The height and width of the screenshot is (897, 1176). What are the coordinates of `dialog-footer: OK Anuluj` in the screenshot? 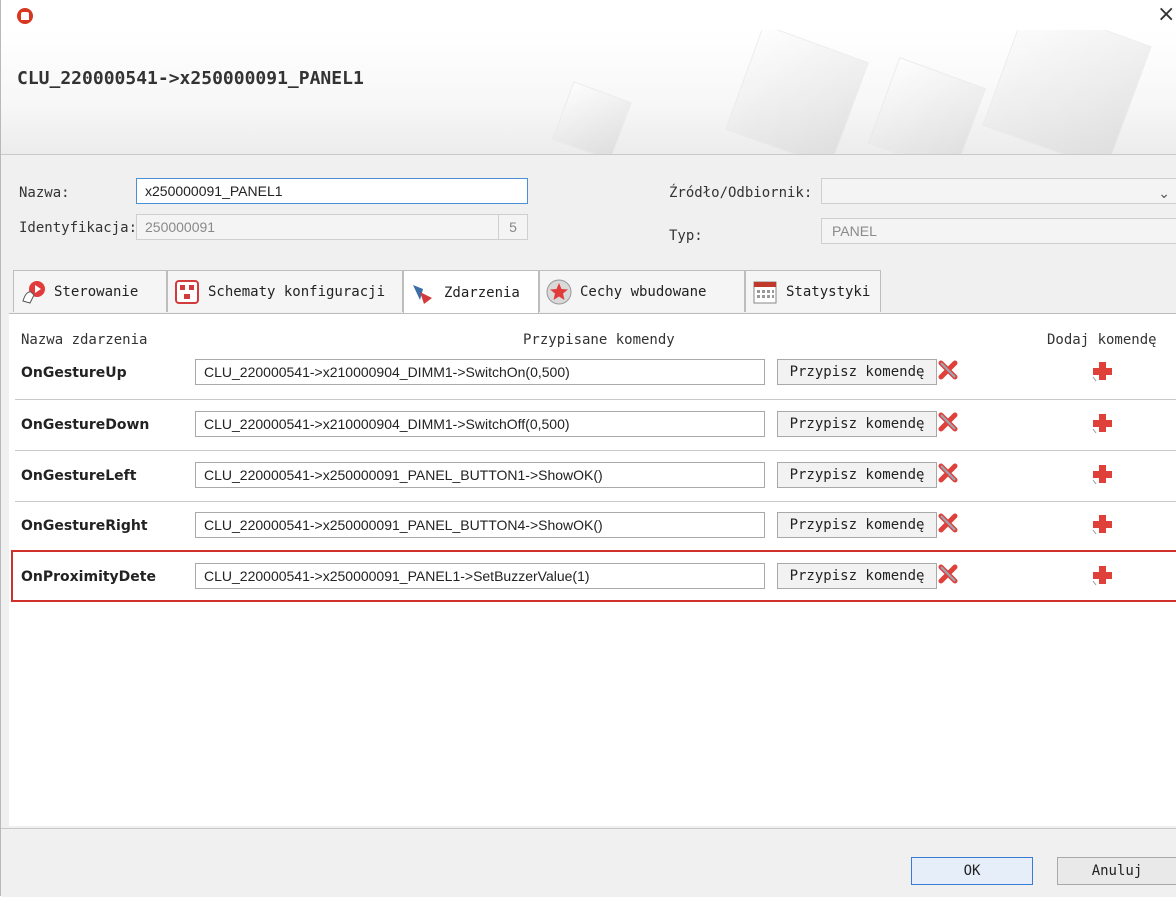 It's located at (588, 862).